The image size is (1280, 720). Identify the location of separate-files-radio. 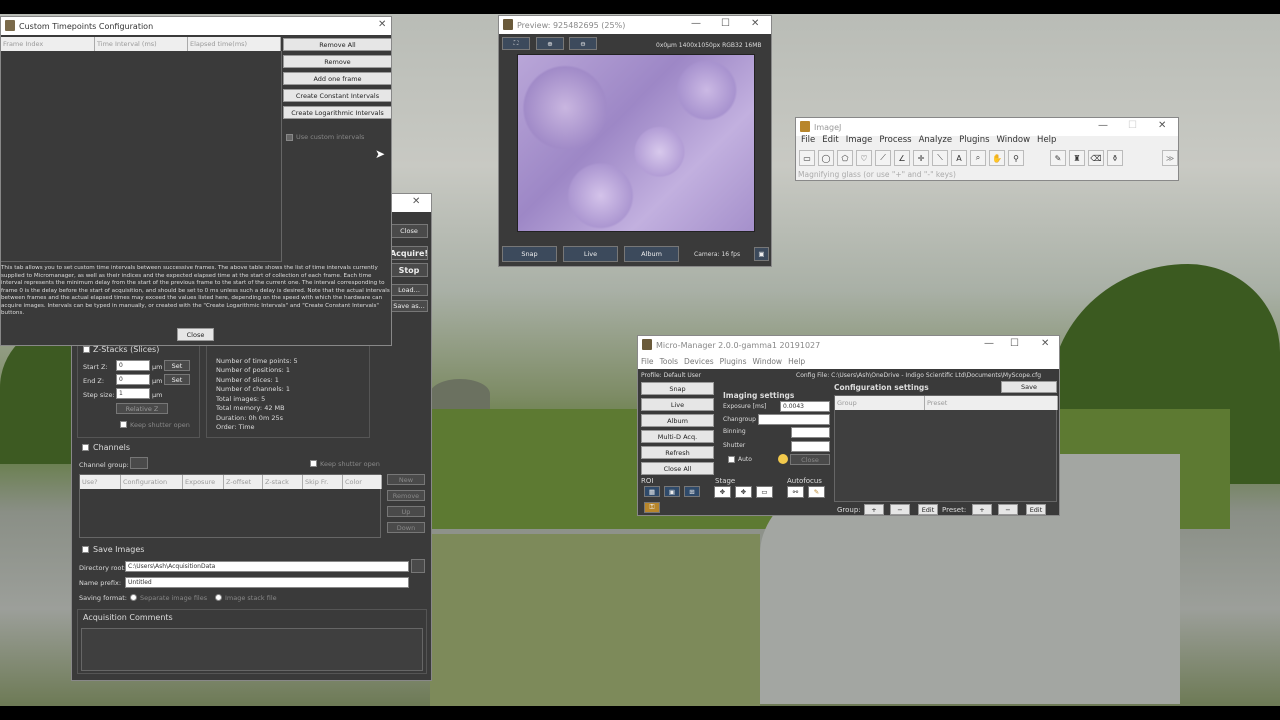
(133, 597).